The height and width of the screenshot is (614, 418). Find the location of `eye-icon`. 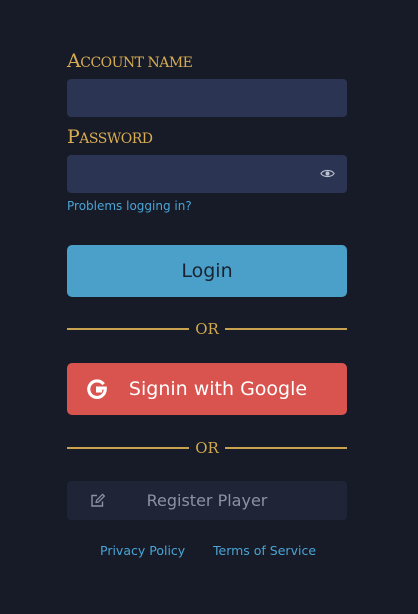

eye-icon is located at coordinates (327, 173).